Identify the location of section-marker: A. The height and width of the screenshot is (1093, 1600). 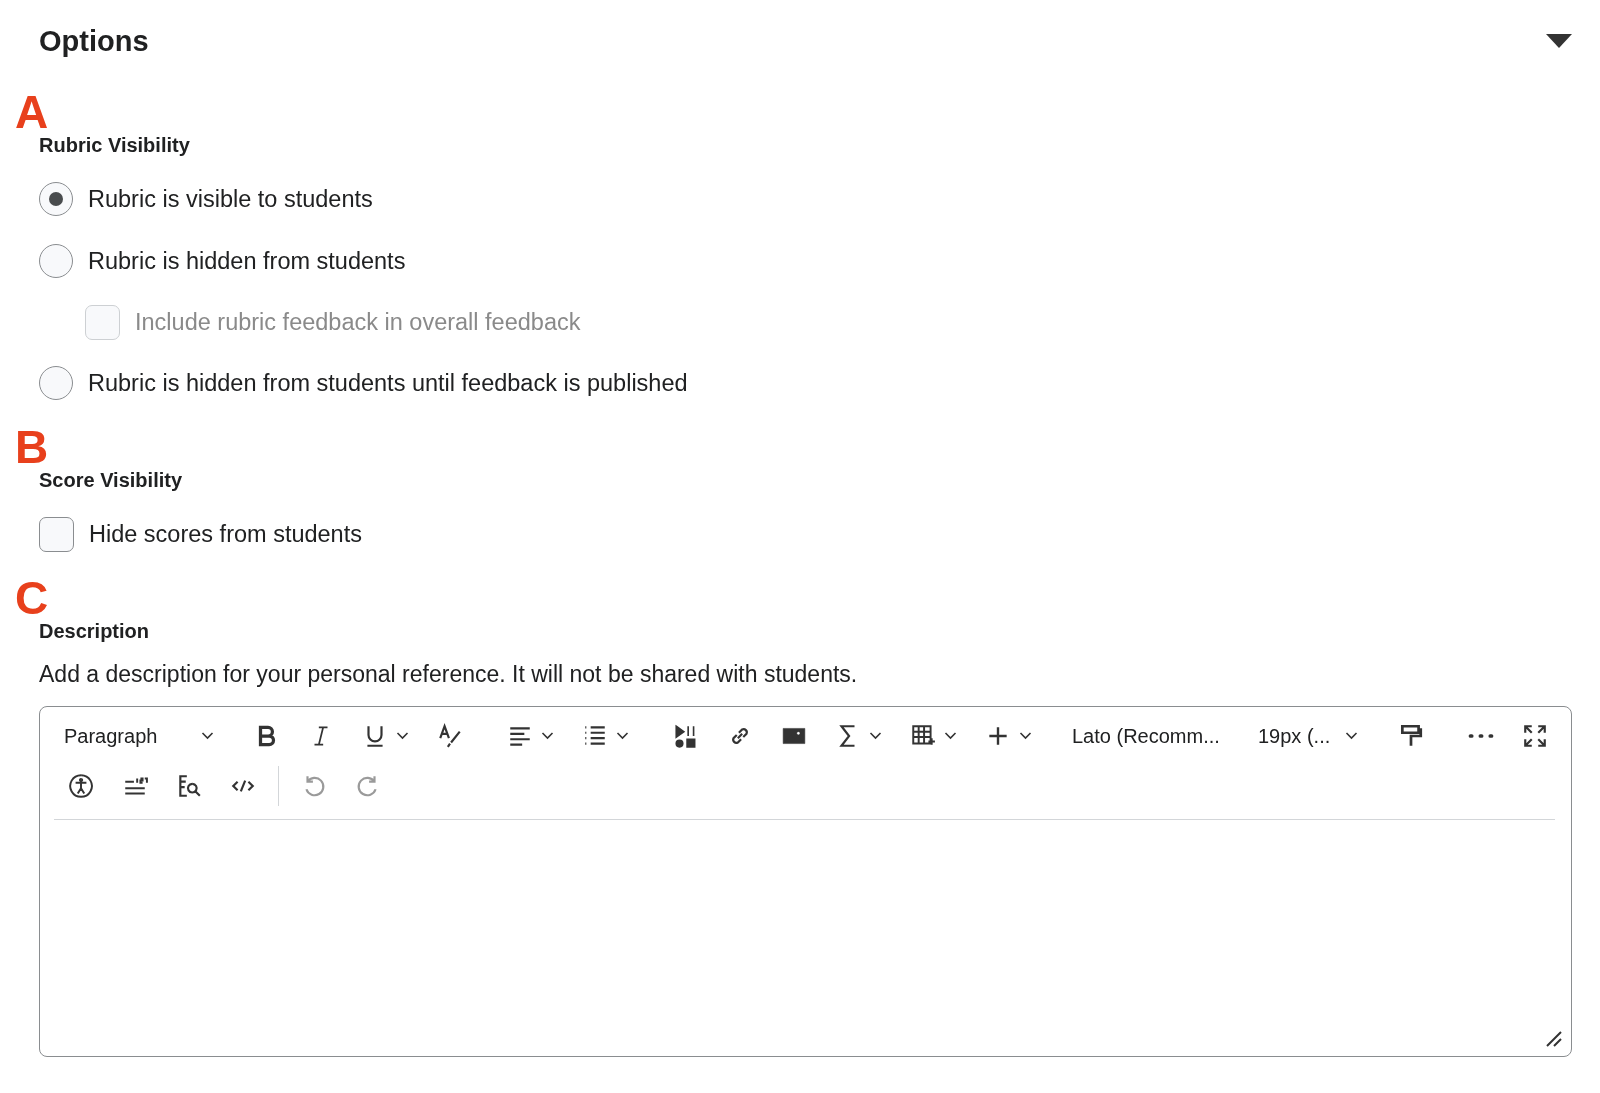
(32, 112).